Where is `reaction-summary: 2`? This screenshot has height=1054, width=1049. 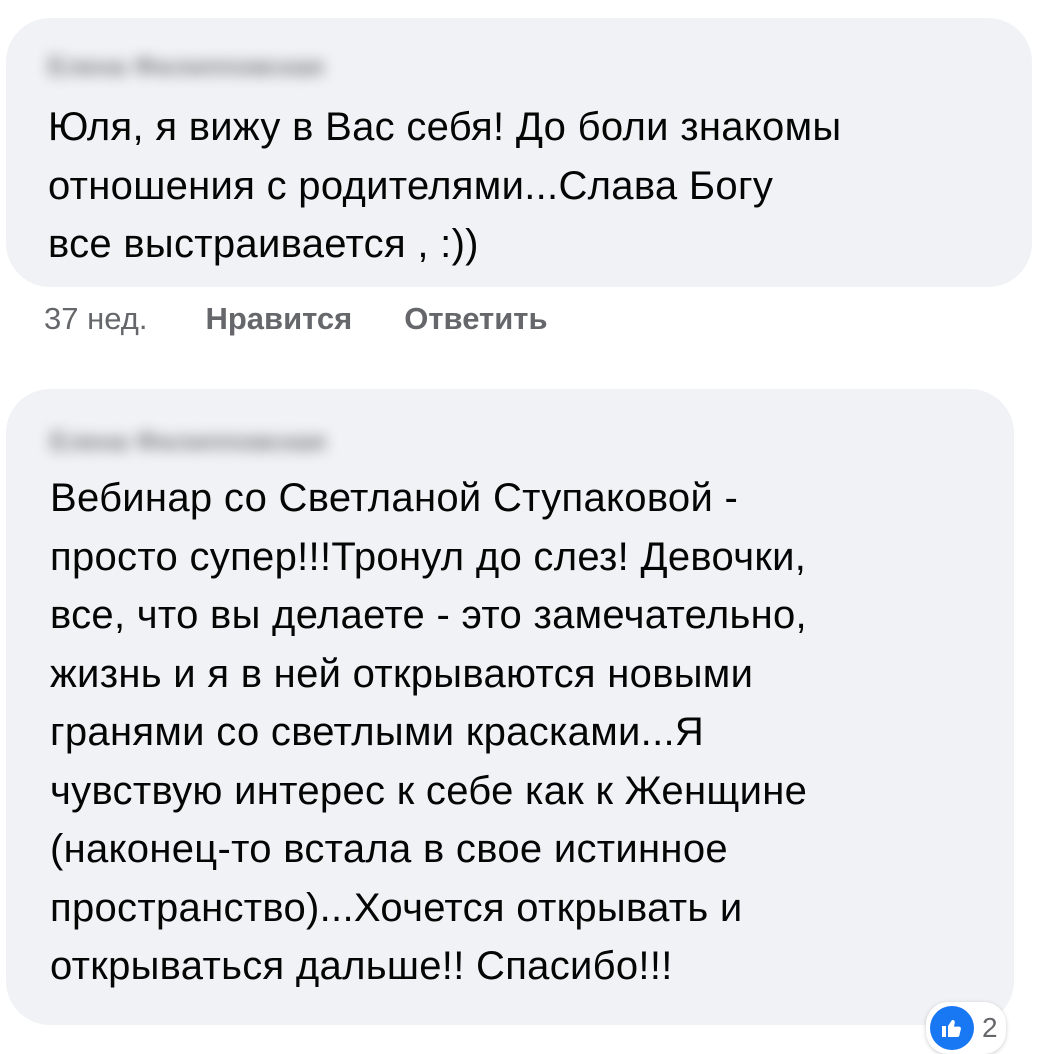
reaction-summary: 2 is located at coordinates (966, 1028).